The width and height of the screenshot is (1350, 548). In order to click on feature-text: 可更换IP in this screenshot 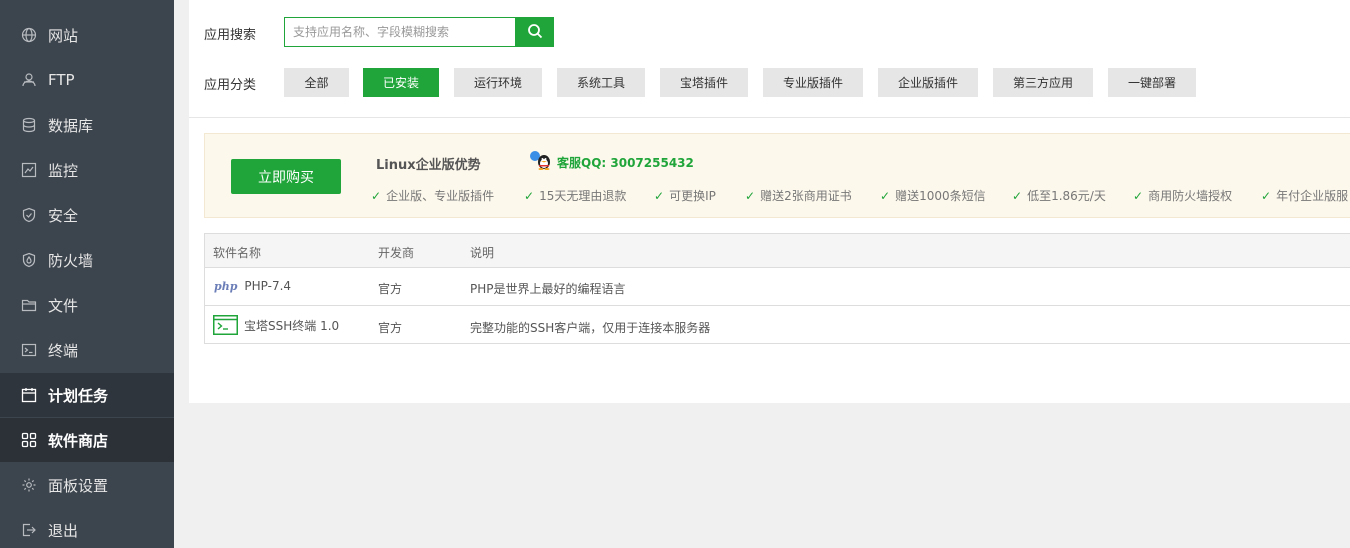, I will do `click(692, 196)`.